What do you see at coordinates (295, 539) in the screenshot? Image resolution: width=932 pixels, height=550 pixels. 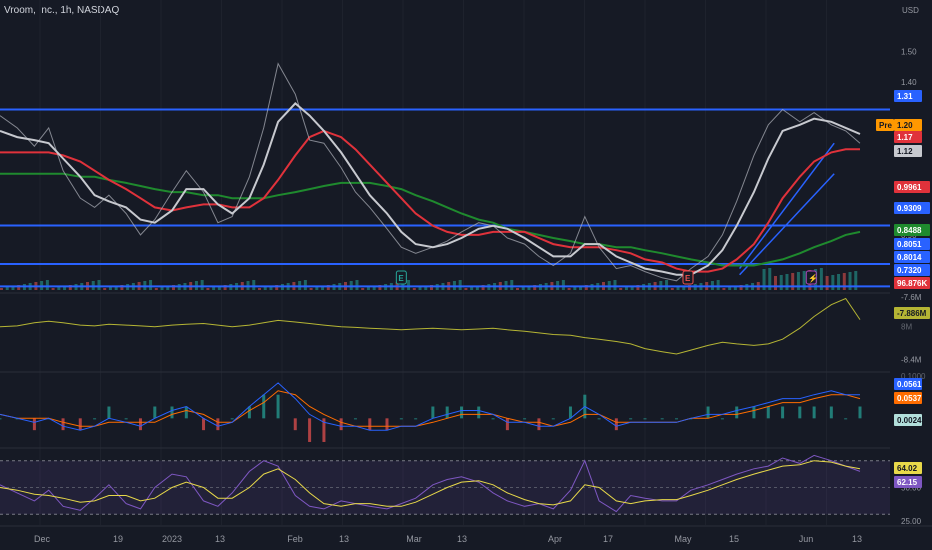 I see `time-tick-4: Feb` at bounding box center [295, 539].